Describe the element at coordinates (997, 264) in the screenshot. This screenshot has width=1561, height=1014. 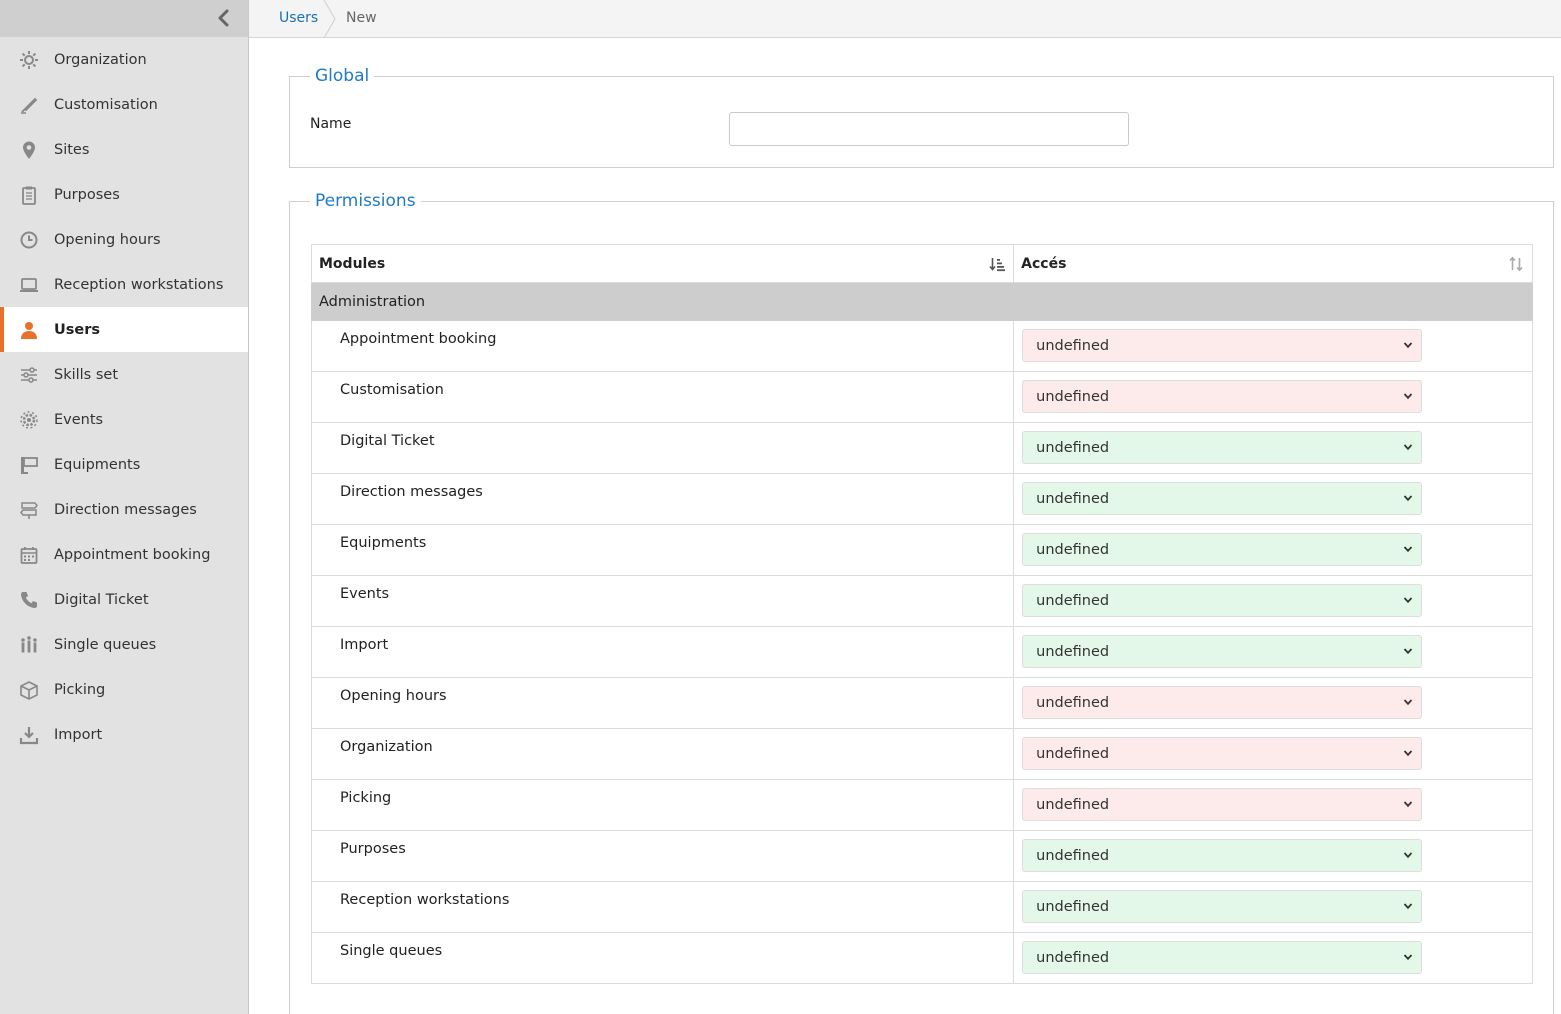
I see `sort-ascending-icon` at that location.